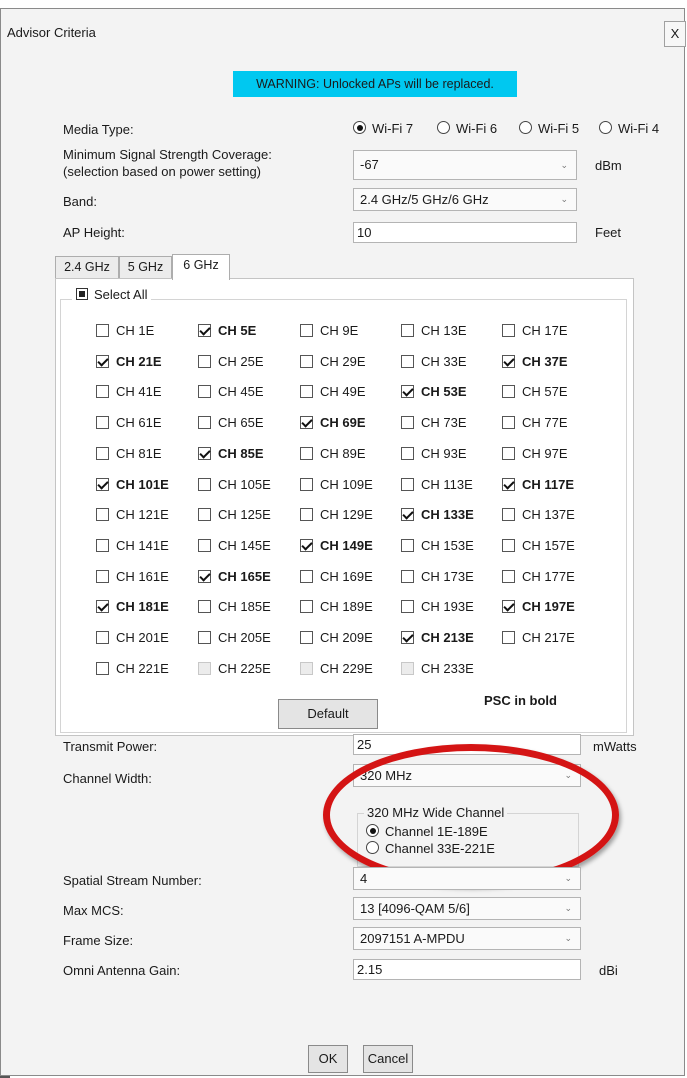 Image resolution: width=687 pixels, height=1078 pixels. I want to click on signal-strength-select: -67 ⌄, so click(465, 165).